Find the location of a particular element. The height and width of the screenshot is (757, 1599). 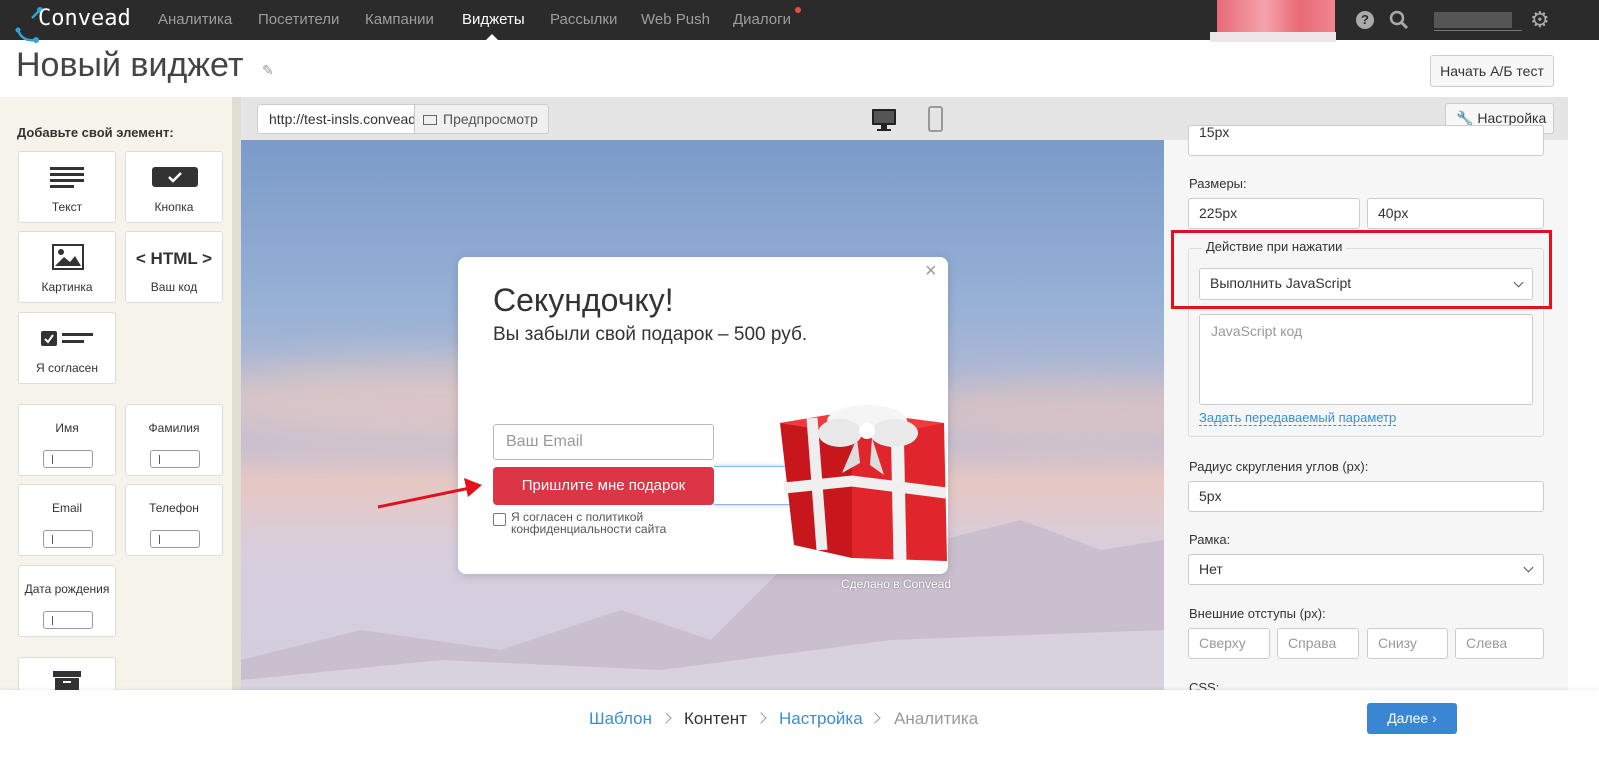

wrench-icon: 🔧 is located at coordinates (1465, 118).